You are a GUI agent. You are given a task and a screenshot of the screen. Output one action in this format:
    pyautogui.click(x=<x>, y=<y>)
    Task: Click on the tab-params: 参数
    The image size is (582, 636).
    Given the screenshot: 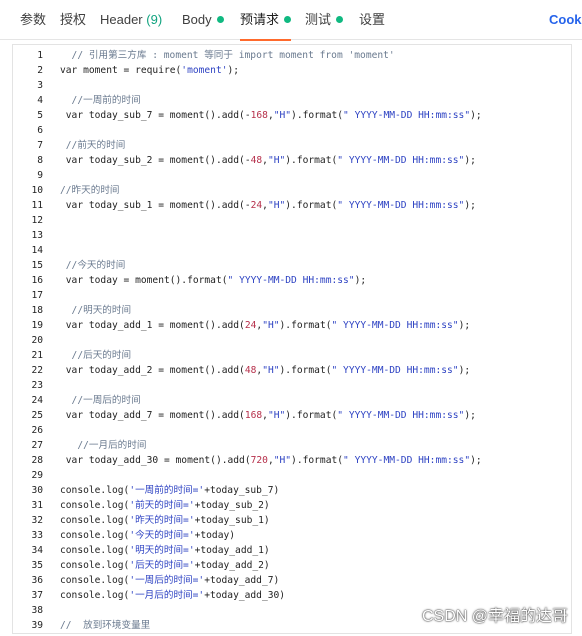 What is the action you would take?
    pyautogui.click(x=33, y=20)
    